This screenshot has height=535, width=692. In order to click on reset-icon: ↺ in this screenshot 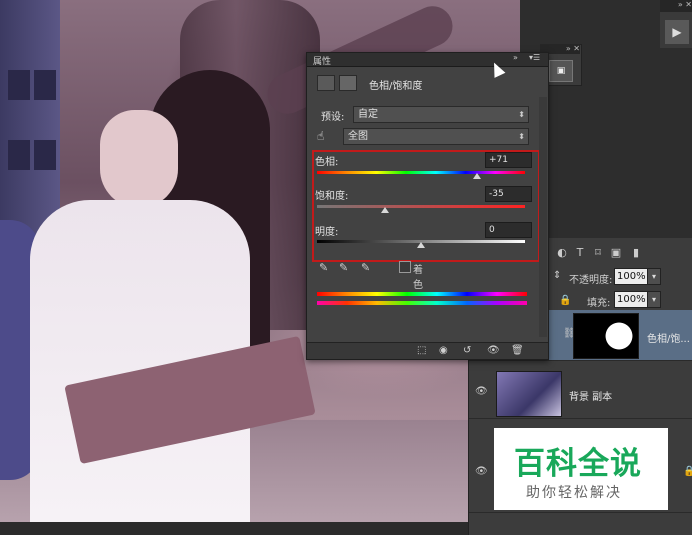, I will do `click(467, 350)`.